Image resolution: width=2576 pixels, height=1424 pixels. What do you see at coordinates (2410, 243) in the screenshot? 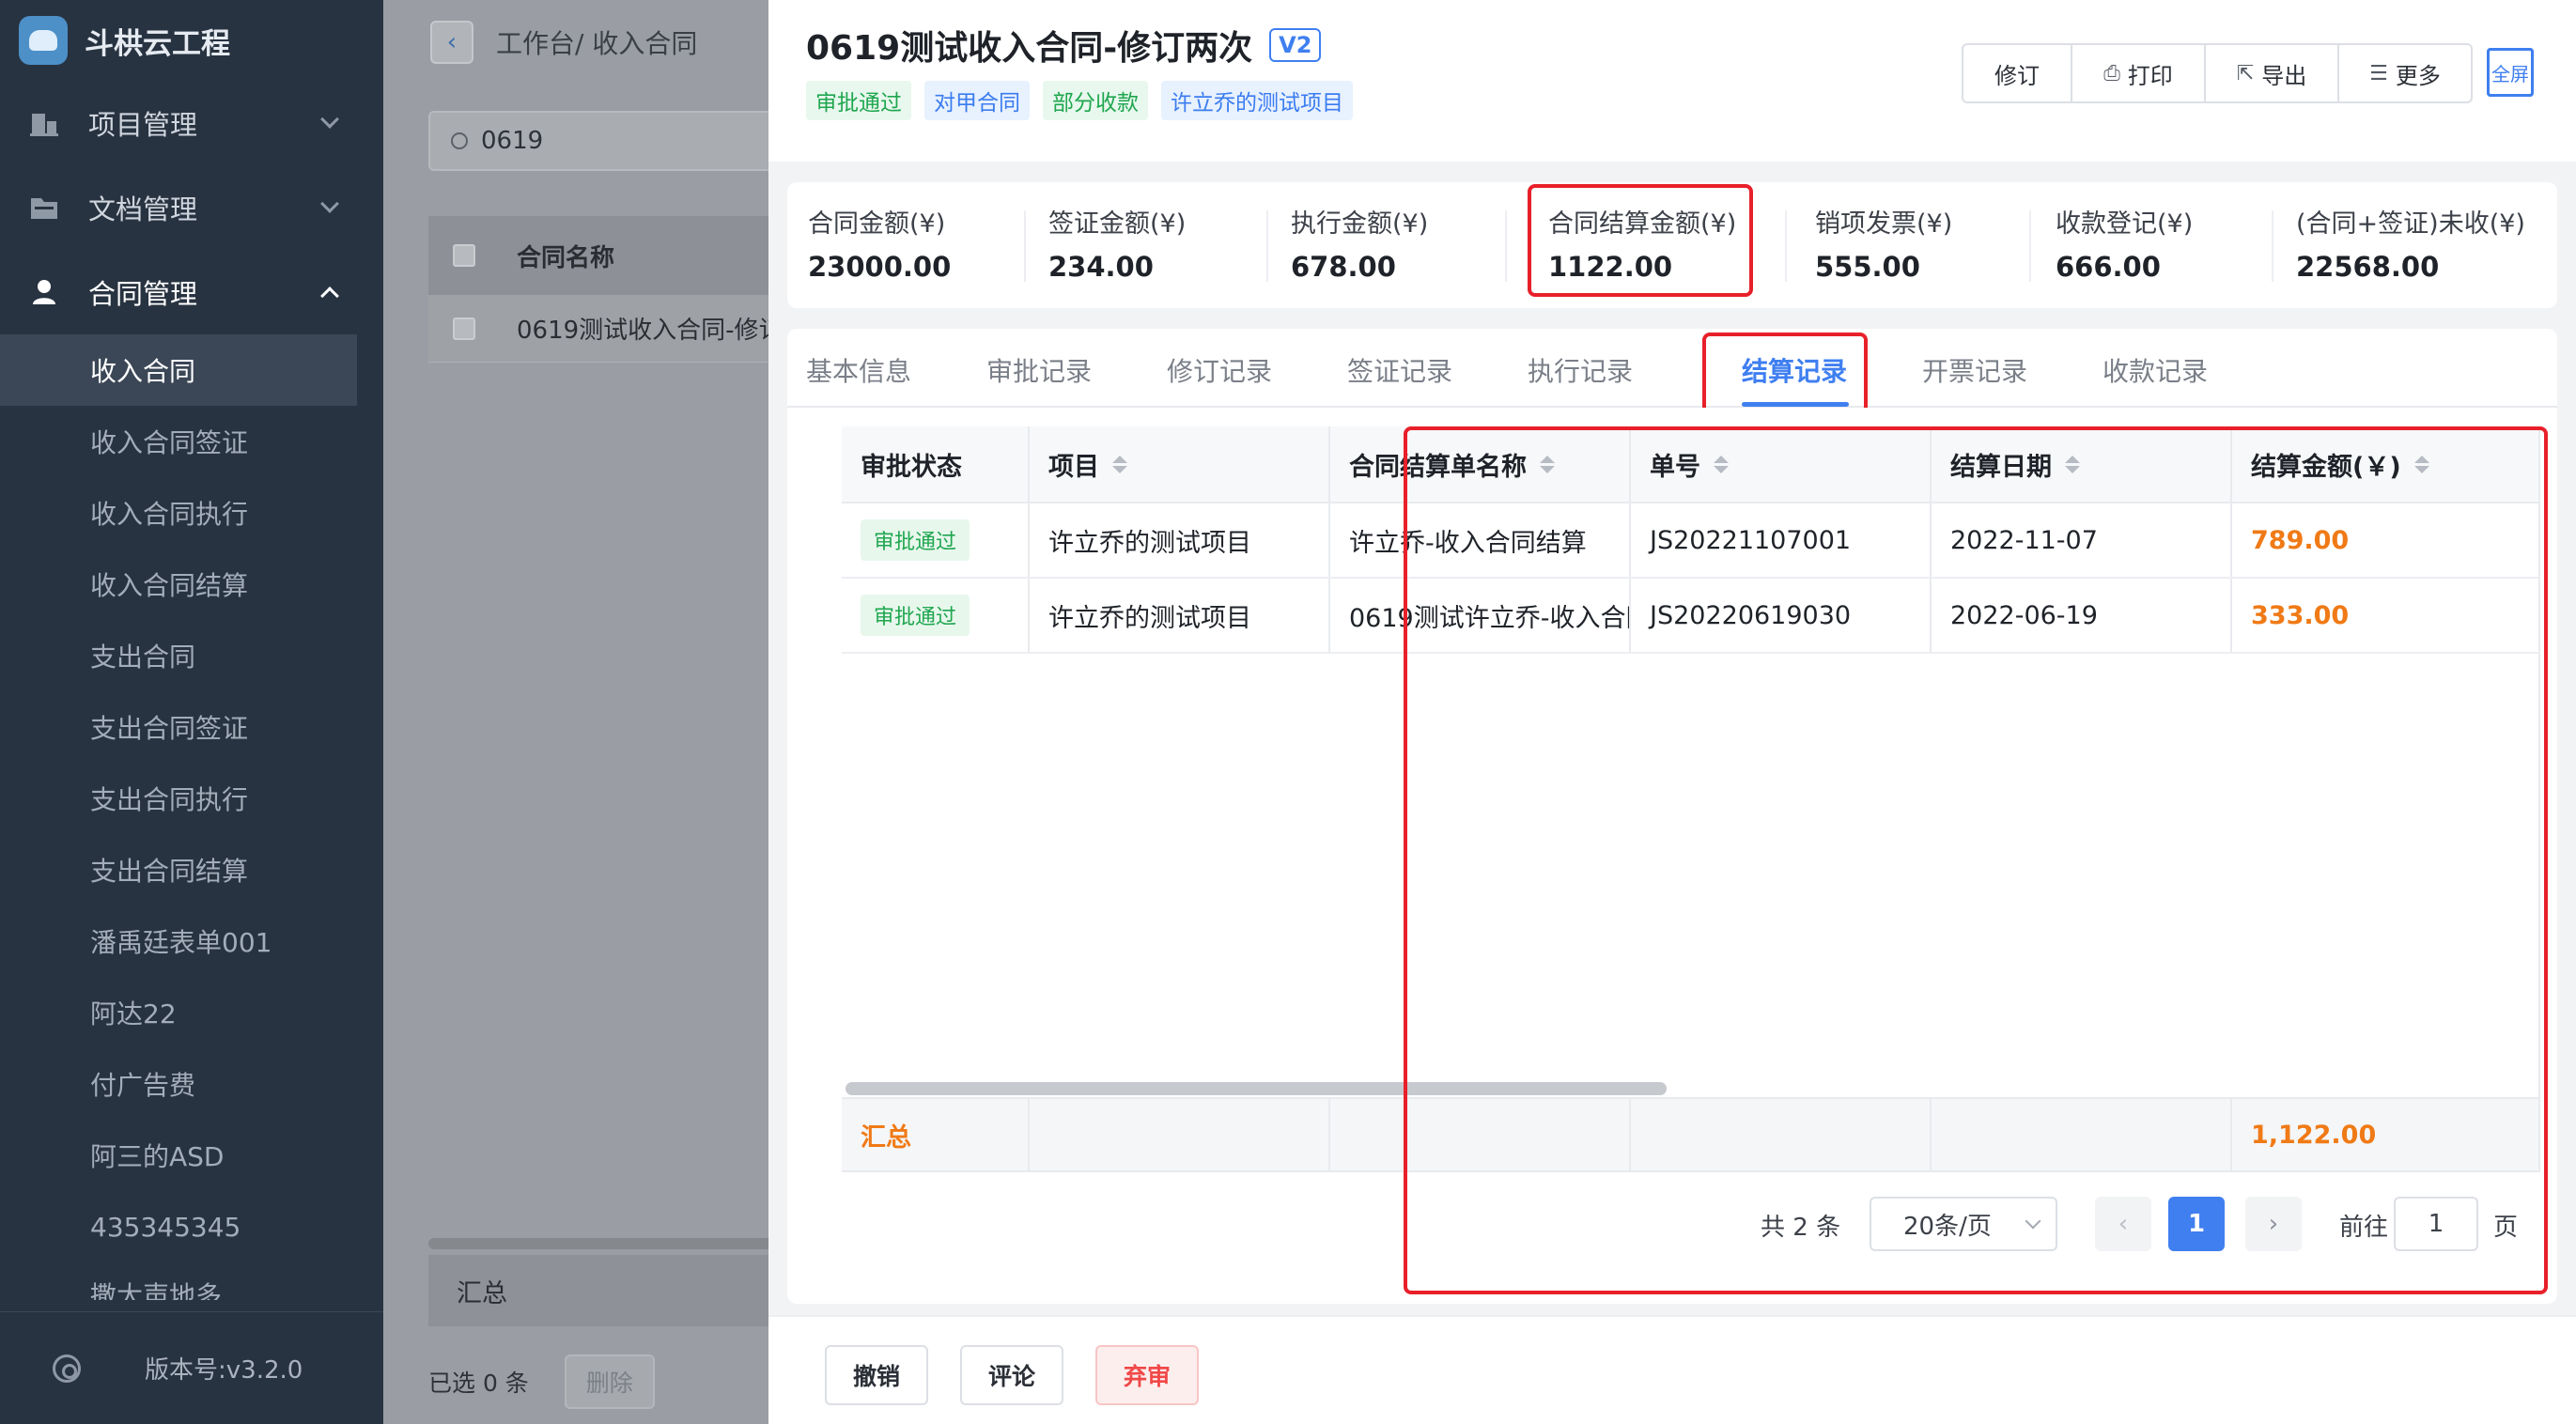
I see `stat-unreceived-amount: (合同+签证)未收(¥) 22568.00` at bounding box center [2410, 243].